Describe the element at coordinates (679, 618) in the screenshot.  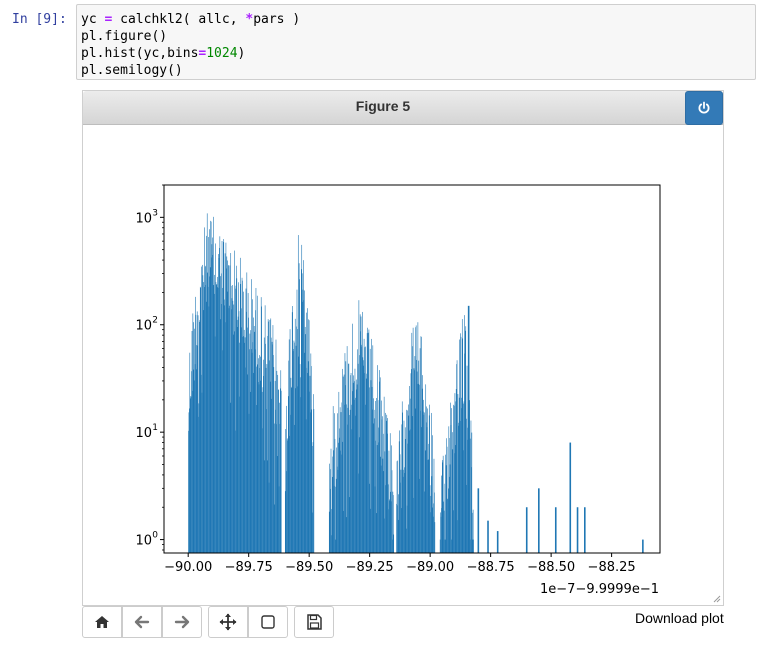
I see `download-plot-link: Download plot` at that location.